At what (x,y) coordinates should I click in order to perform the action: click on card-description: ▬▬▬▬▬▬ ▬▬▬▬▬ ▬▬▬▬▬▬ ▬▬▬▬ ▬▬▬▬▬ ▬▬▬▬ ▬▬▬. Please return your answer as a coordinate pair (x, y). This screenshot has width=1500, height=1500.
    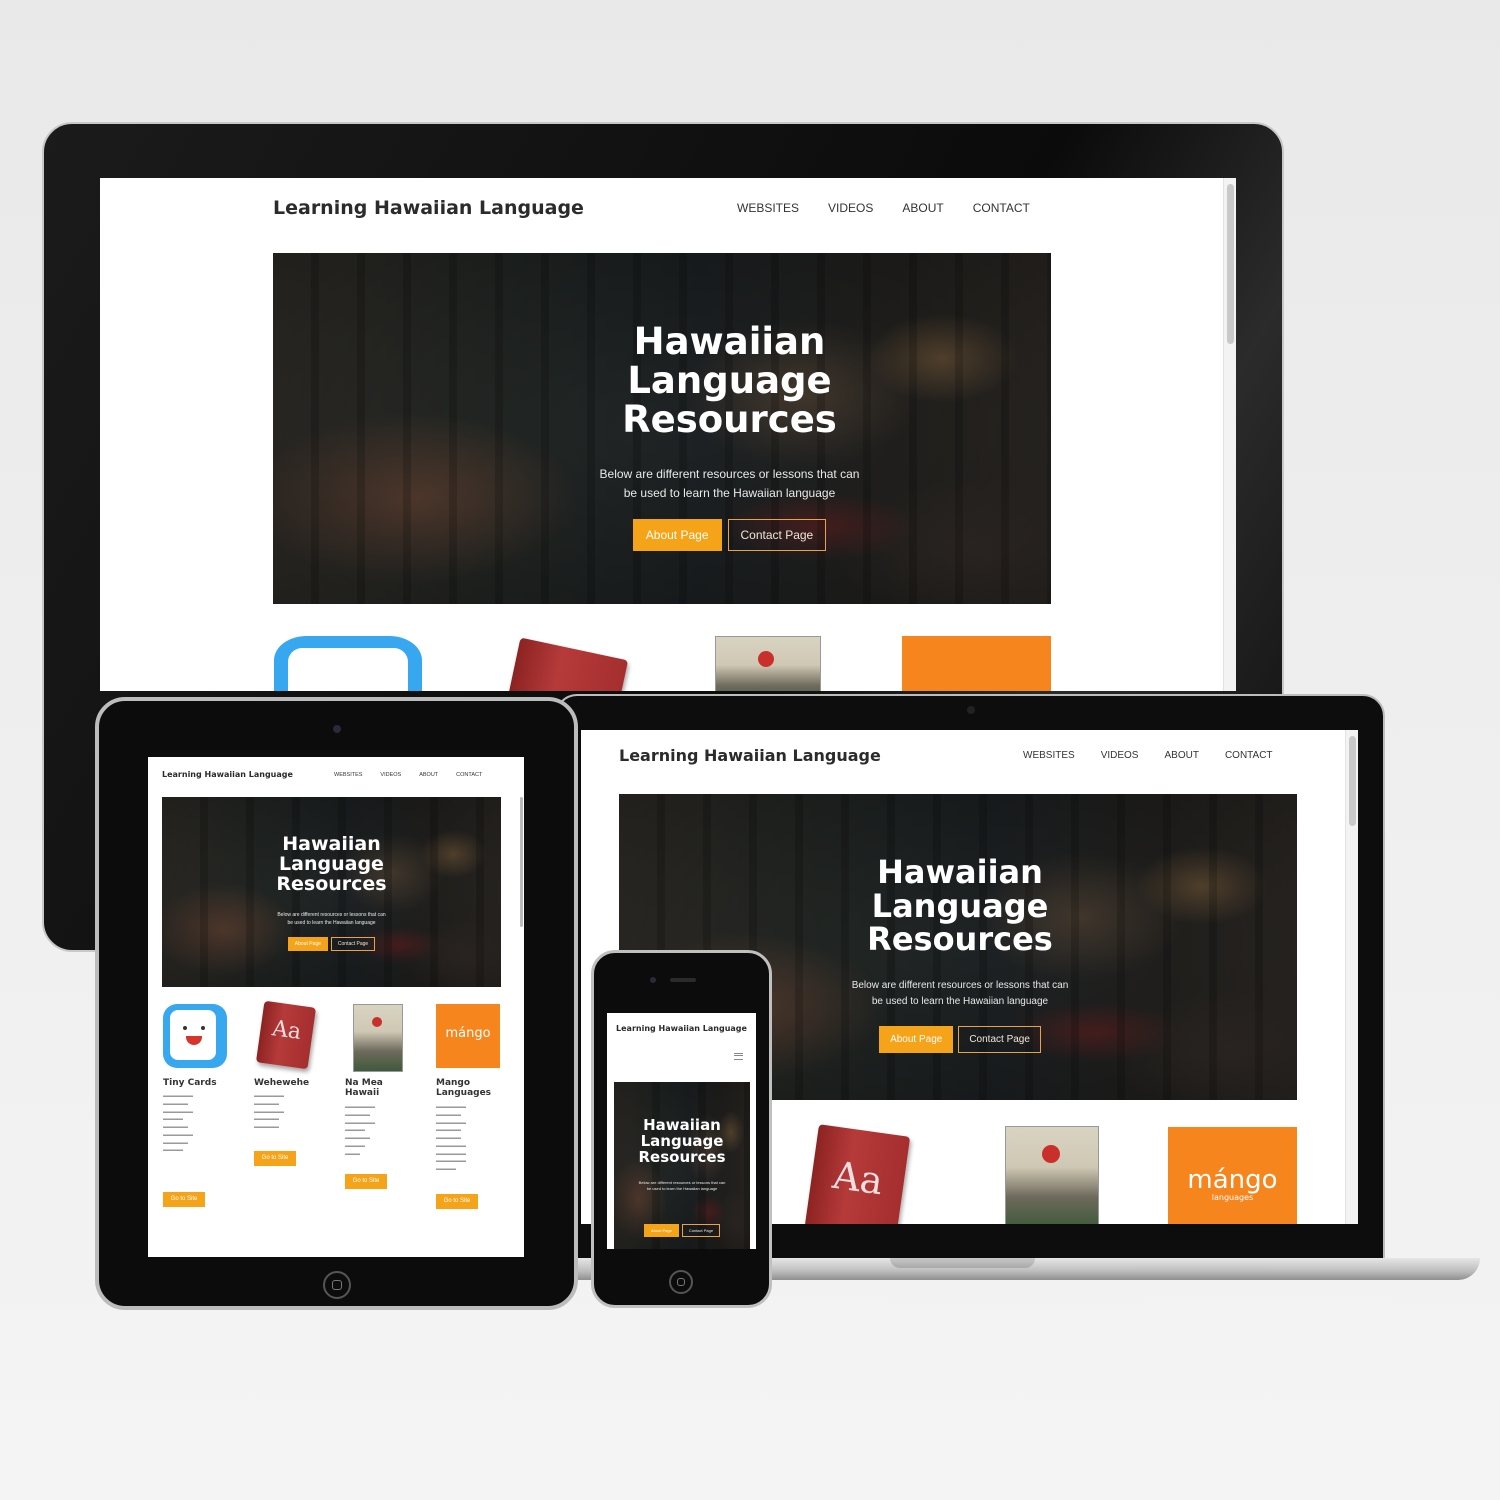
    Looking at the image, I should click on (360, 1130).